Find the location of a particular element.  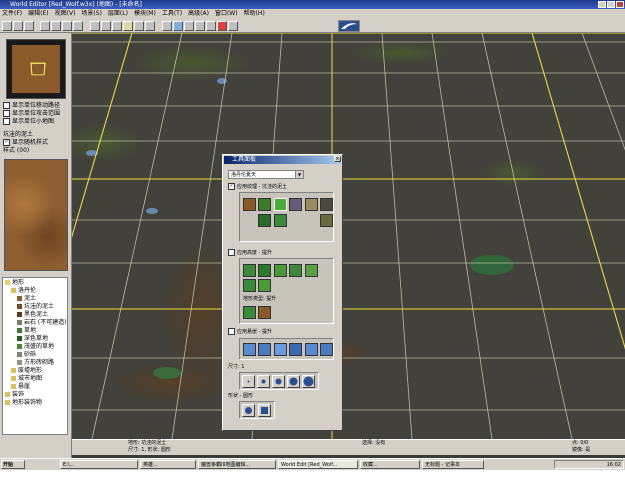

tree-item: 茂盛的草地 is located at coordinates (35, 346).